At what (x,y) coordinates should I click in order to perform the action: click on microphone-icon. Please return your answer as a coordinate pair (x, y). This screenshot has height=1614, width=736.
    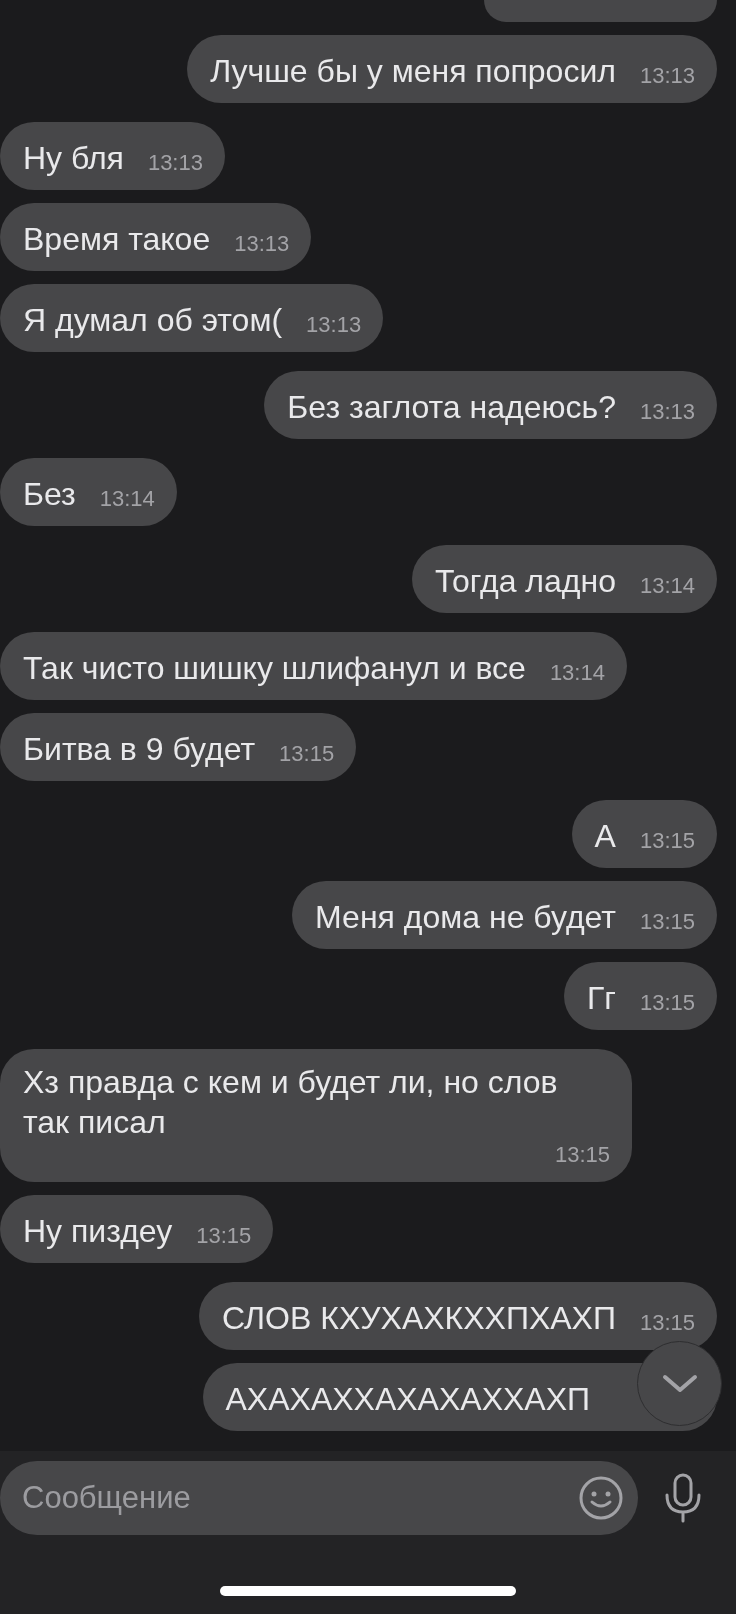
    Looking at the image, I should click on (683, 1498).